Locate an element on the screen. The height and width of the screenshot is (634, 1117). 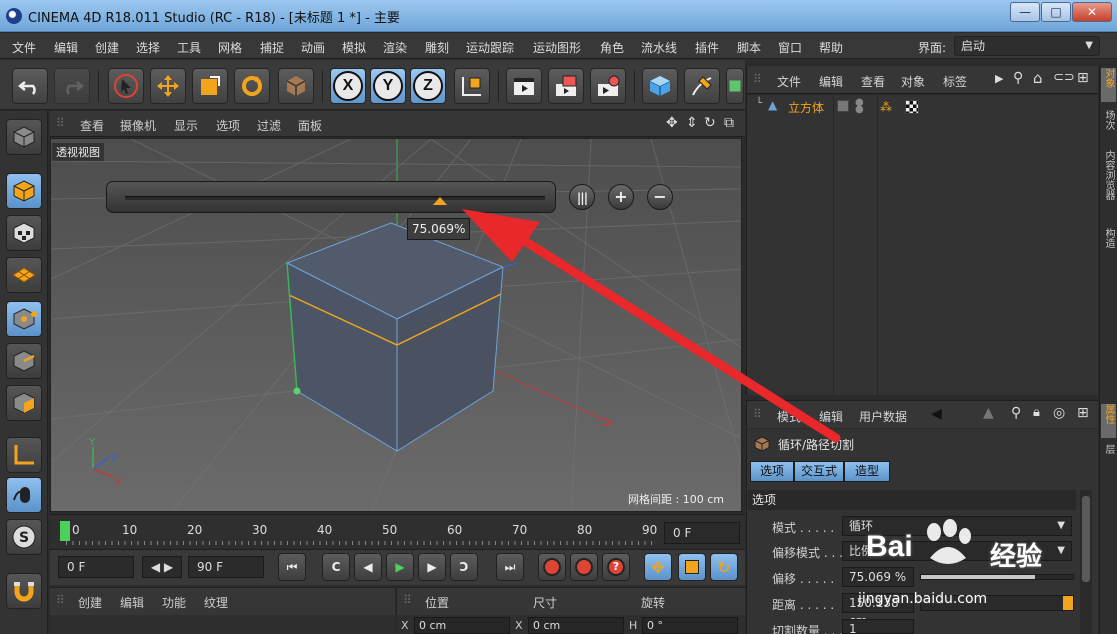
menu-edit: 编辑 is located at coordinates (66, 47).